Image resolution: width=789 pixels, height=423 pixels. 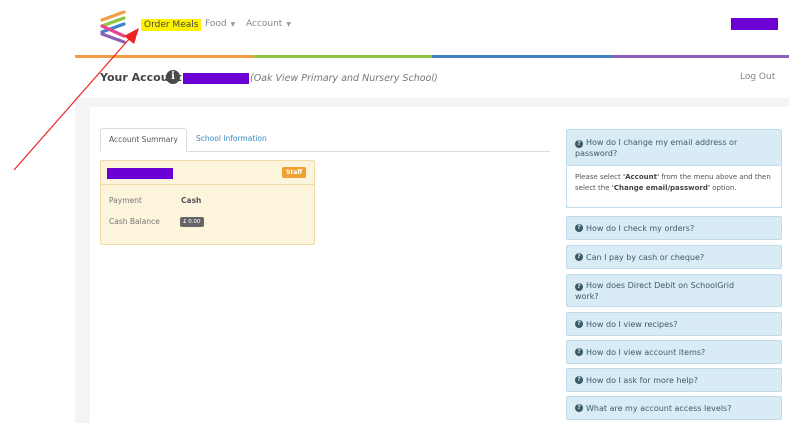 I want to click on faq-answer-account: 'Account', so click(x=641, y=177).